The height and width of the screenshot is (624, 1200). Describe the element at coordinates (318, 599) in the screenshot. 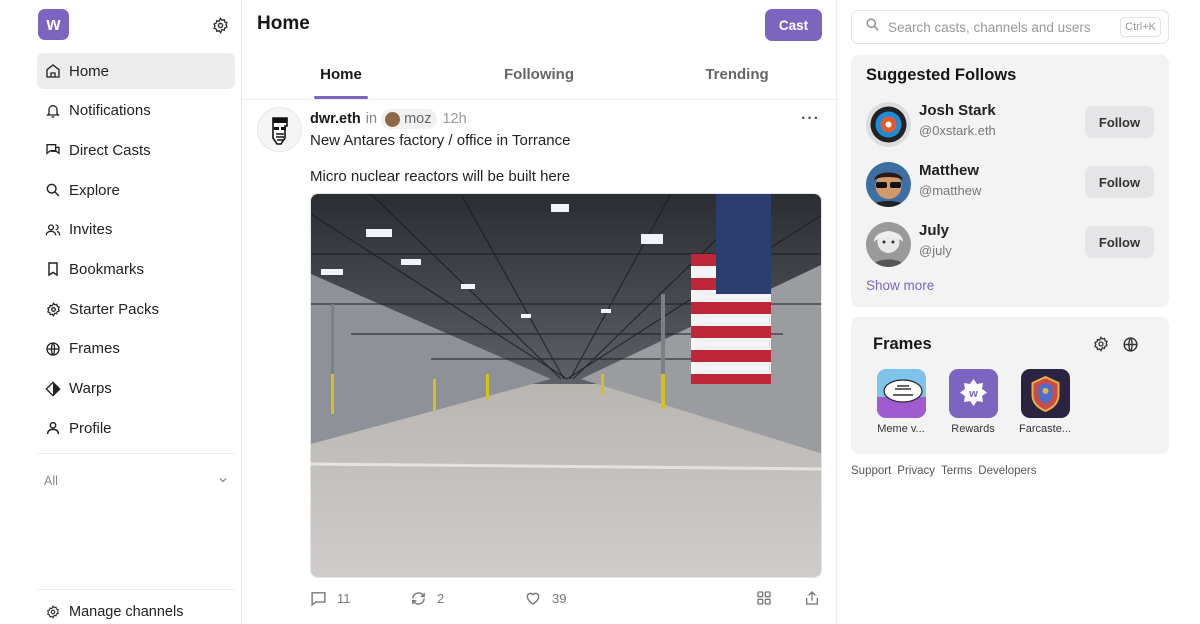

I see `comment-icon` at that location.